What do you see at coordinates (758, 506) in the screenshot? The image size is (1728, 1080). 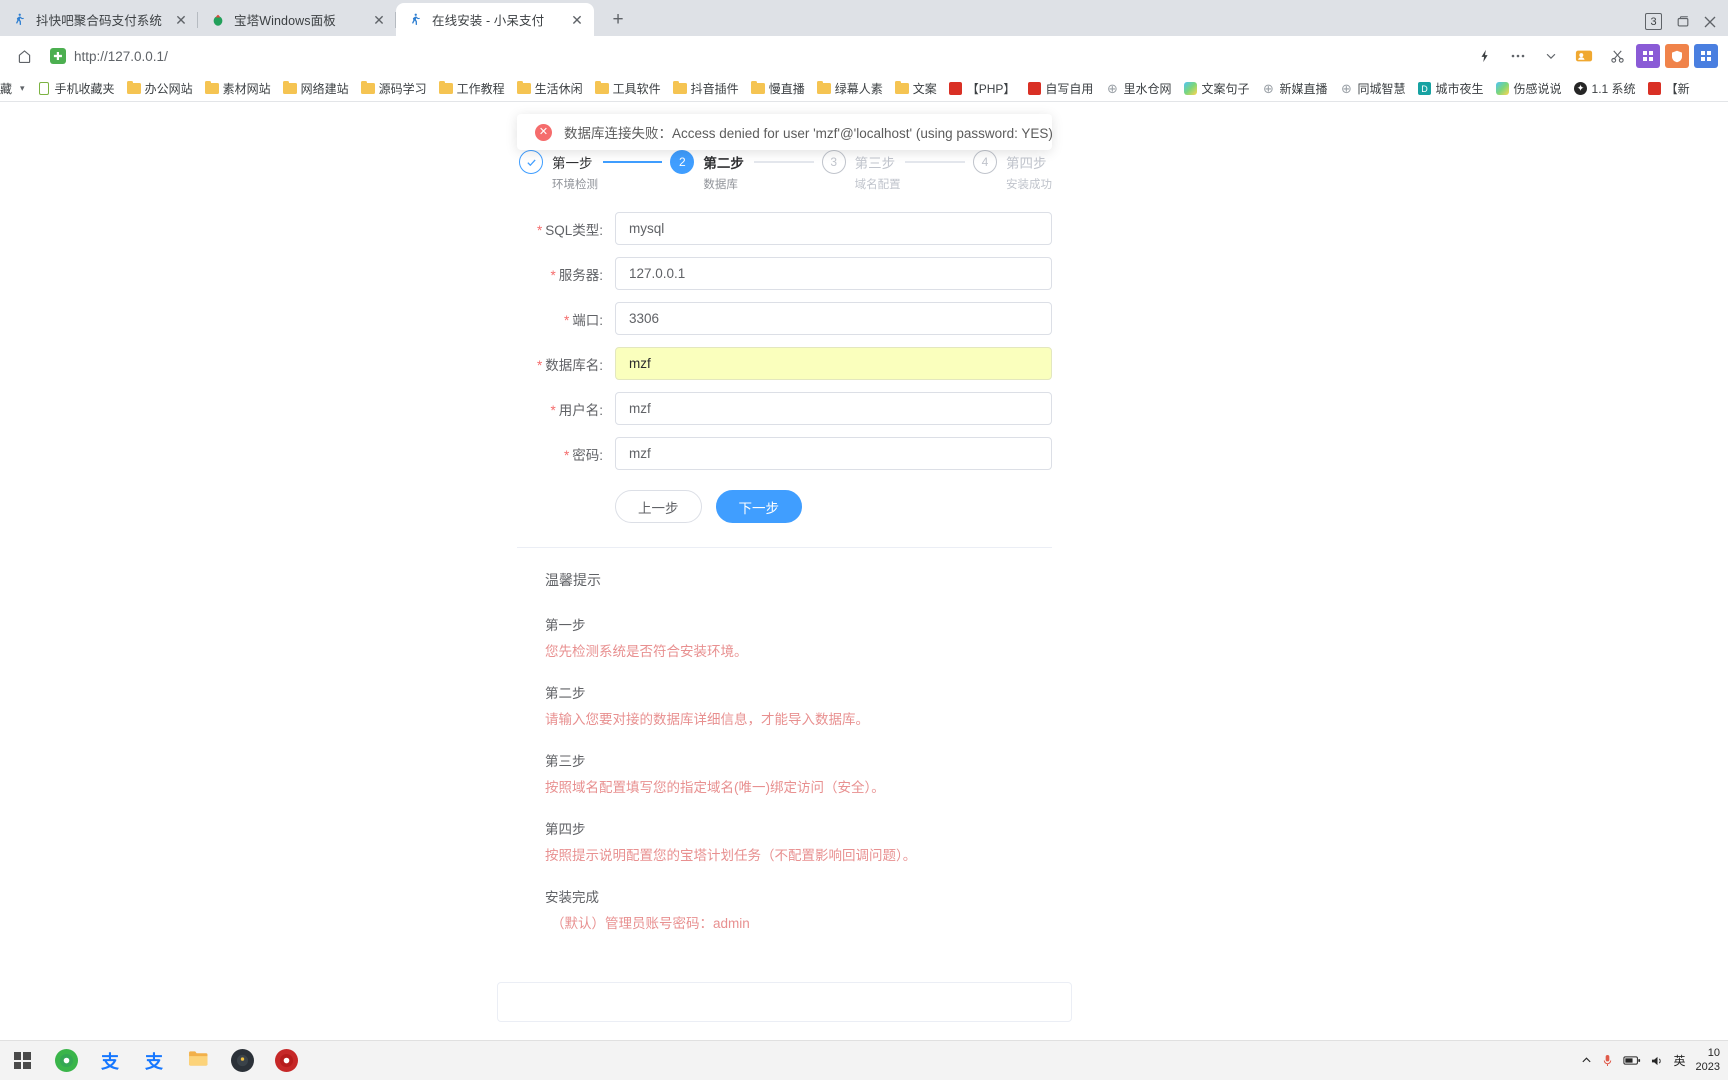 I see `next-step-button: 下一步` at bounding box center [758, 506].